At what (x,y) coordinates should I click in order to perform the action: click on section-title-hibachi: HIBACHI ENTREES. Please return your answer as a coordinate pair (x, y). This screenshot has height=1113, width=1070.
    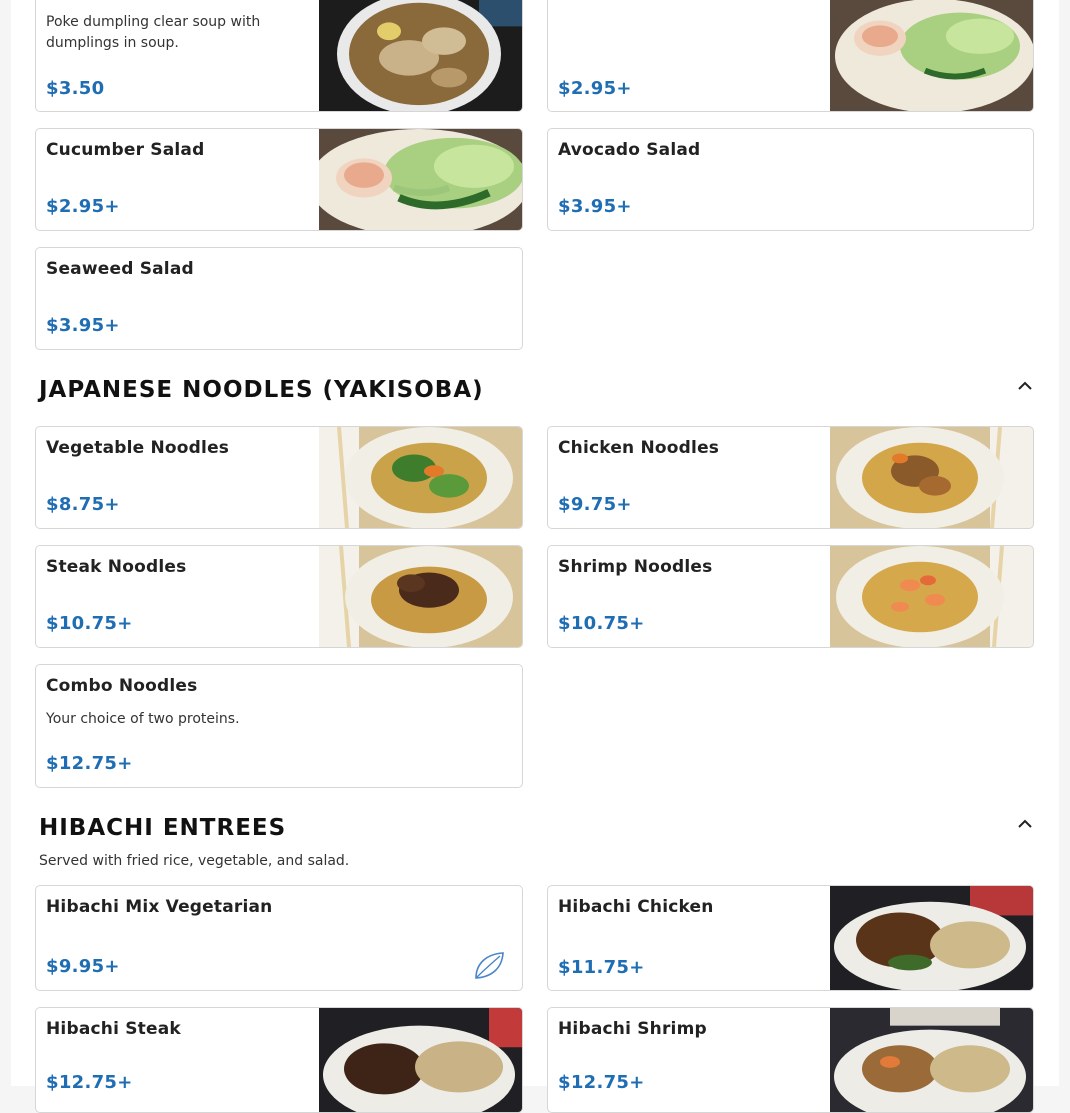
    Looking at the image, I should click on (163, 828).